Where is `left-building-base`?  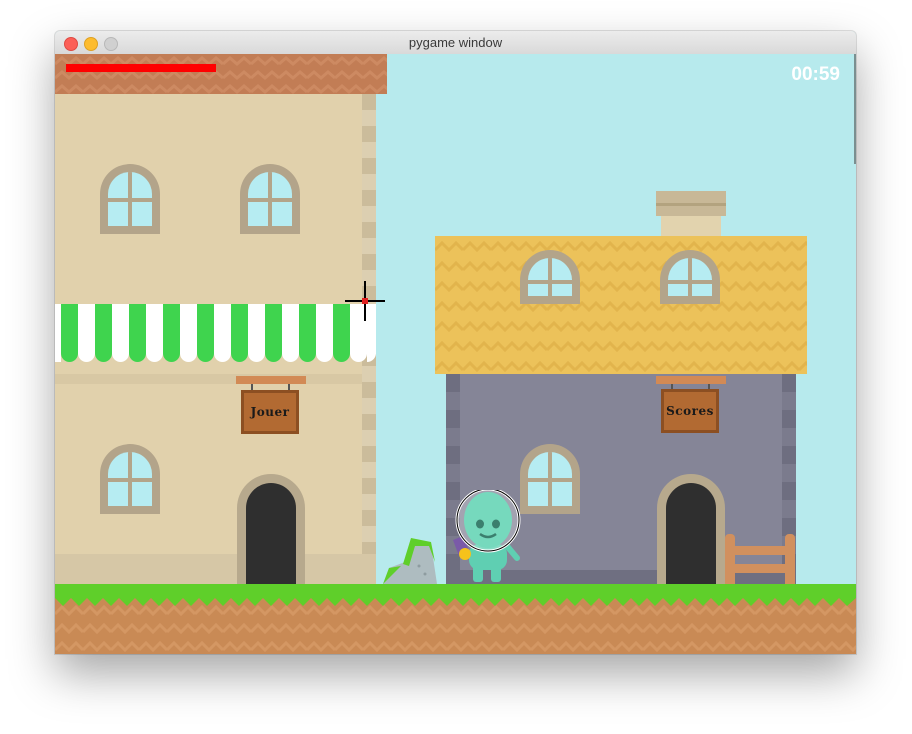 left-building-base is located at coordinates (215, 569).